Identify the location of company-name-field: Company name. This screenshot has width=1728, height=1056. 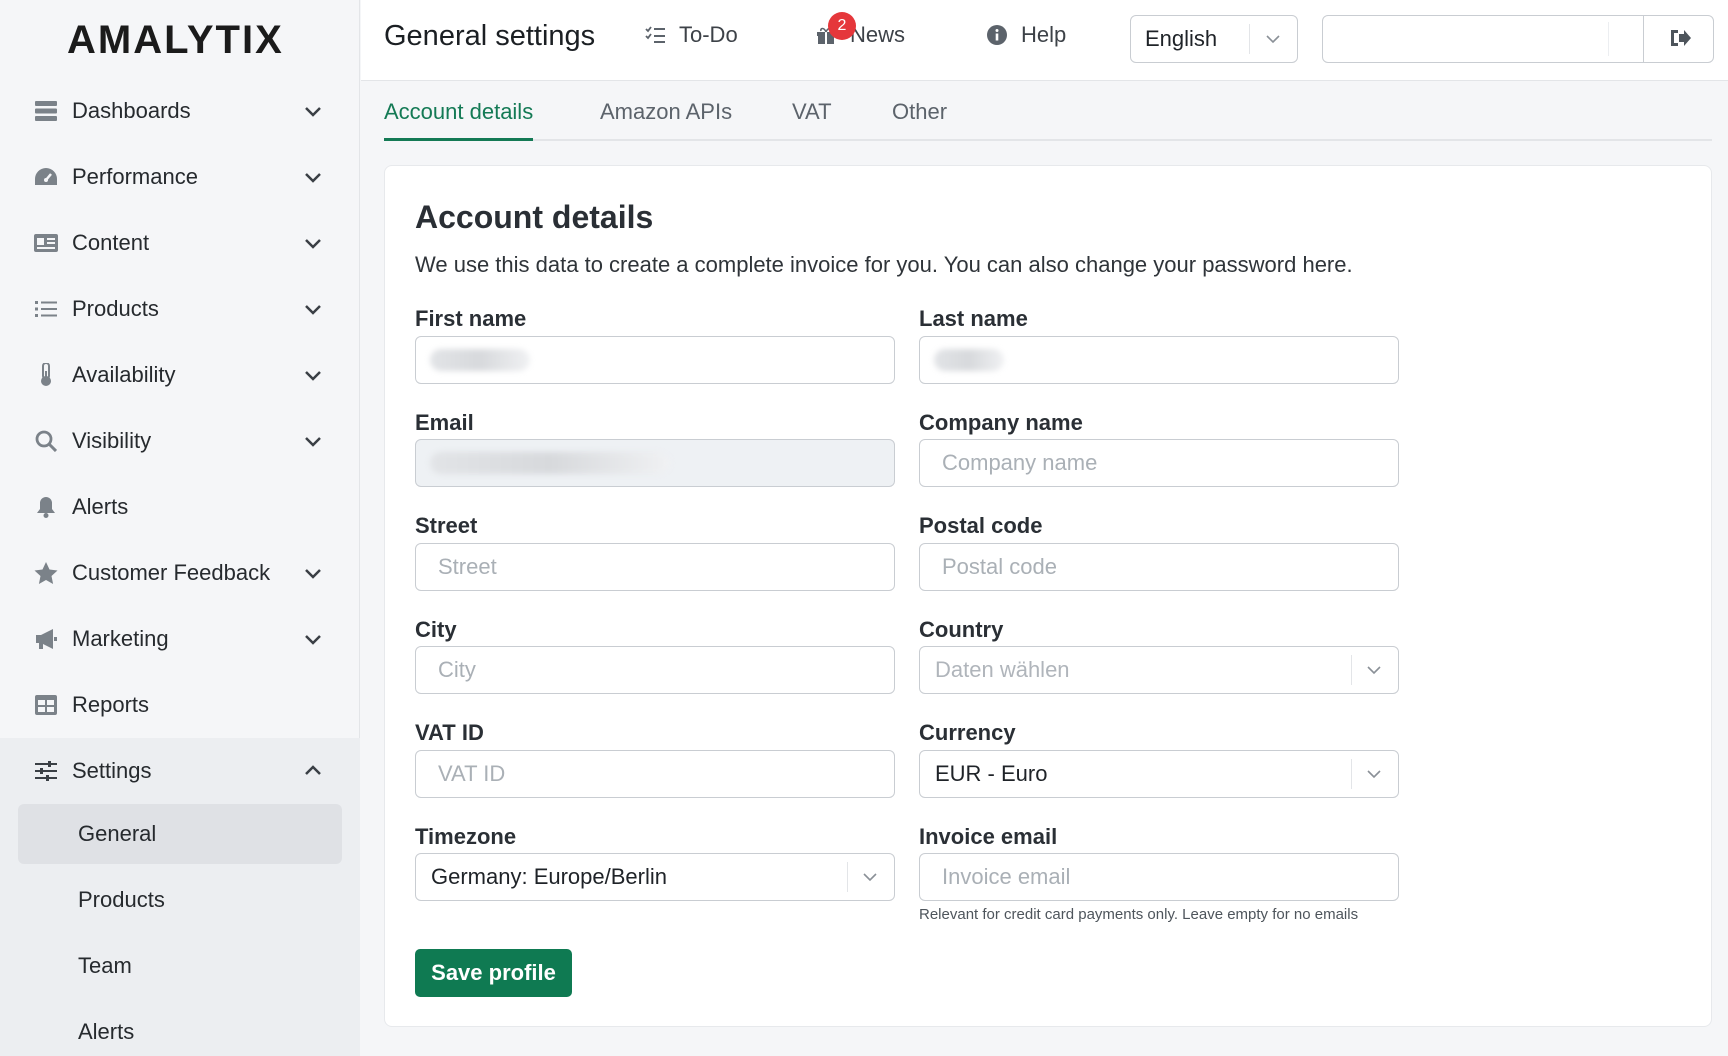
(1159, 463).